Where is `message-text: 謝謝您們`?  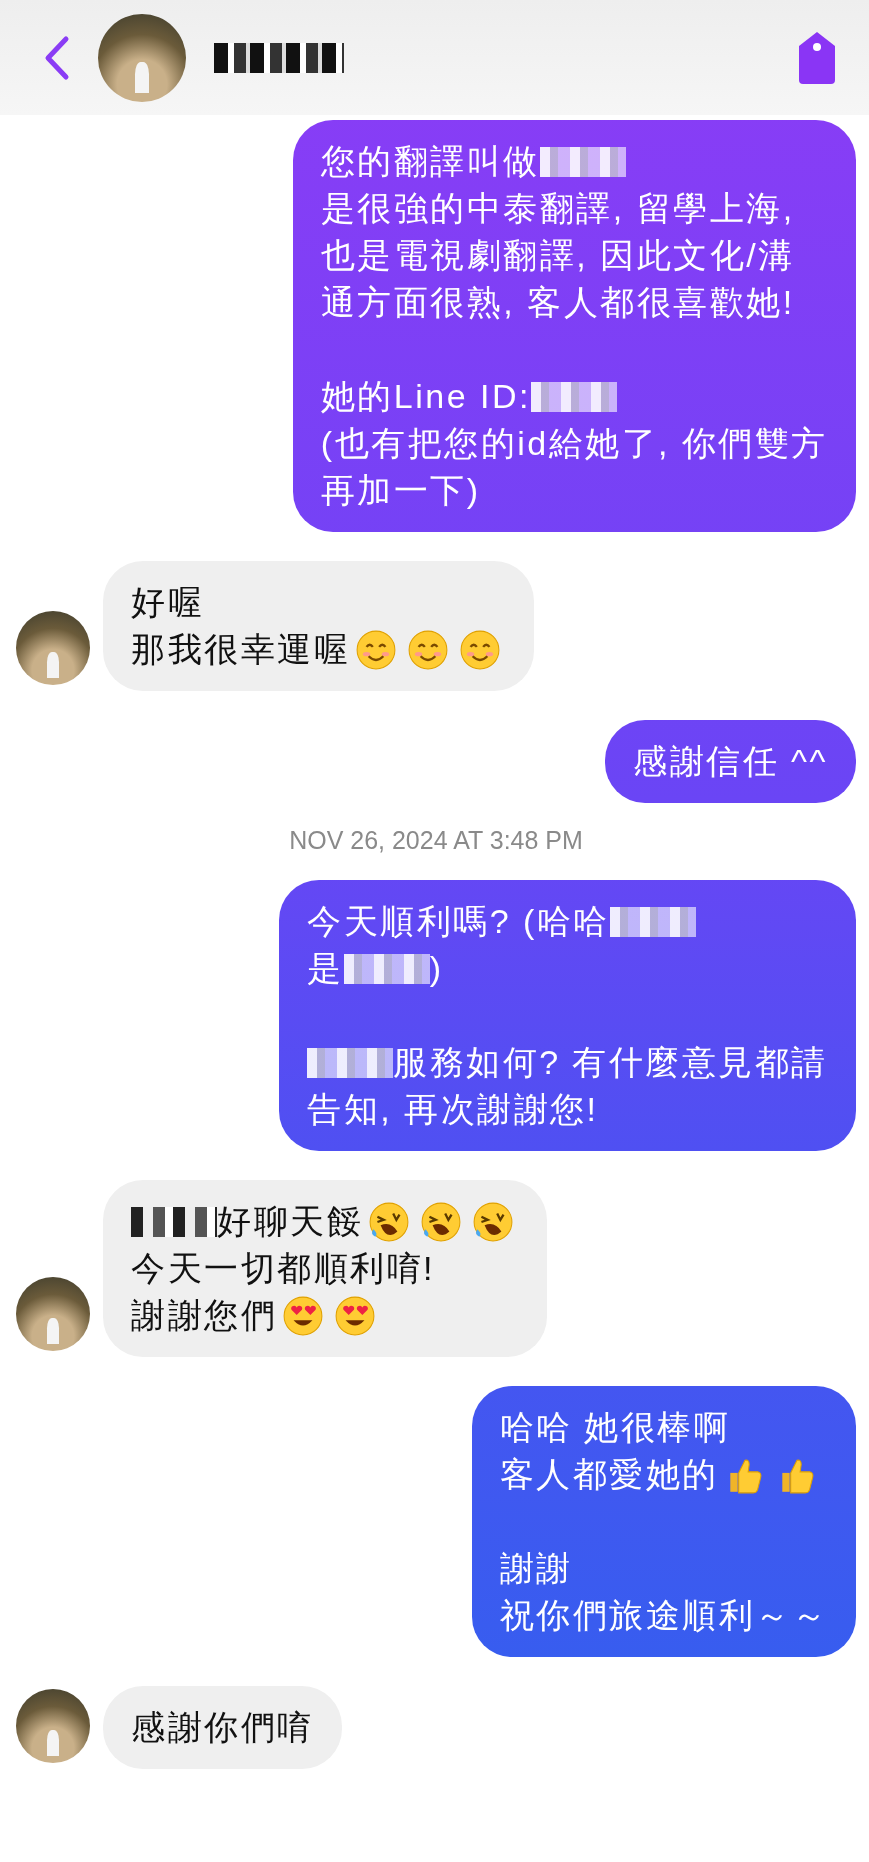
message-text: 謝謝您們 is located at coordinates (204, 1315).